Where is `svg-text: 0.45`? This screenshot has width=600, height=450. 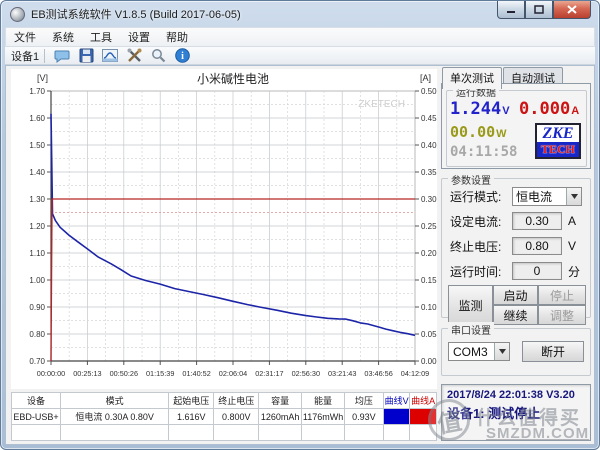 svg-text: 0.45 is located at coordinates (429, 118).